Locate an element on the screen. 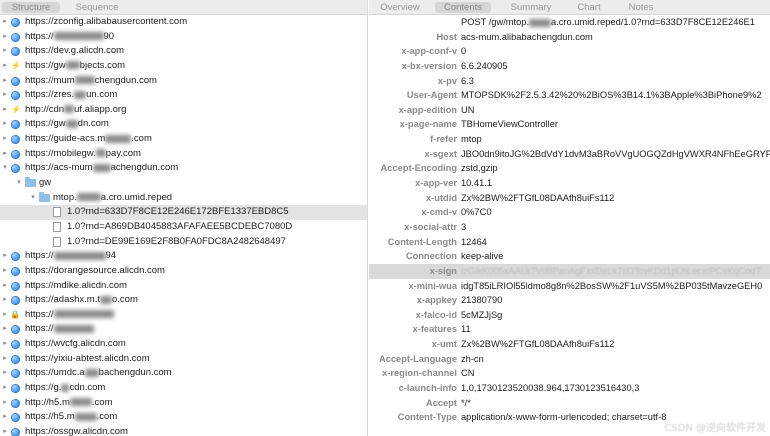  doc-icon is located at coordinates (57, 212).